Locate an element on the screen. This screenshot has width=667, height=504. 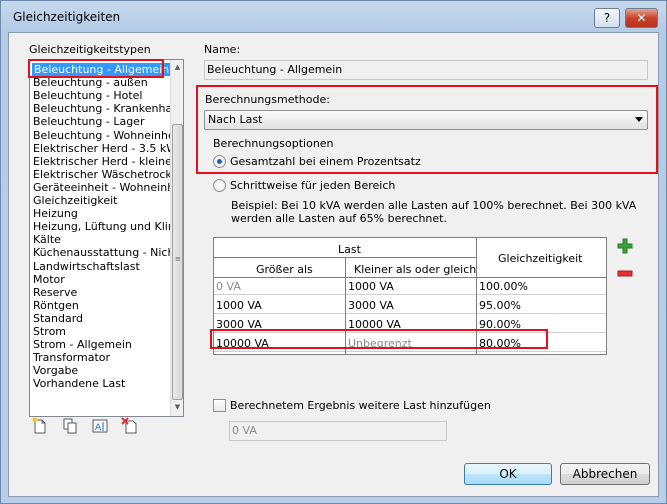
option-stepwise-radio is located at coordinates (219, 185).